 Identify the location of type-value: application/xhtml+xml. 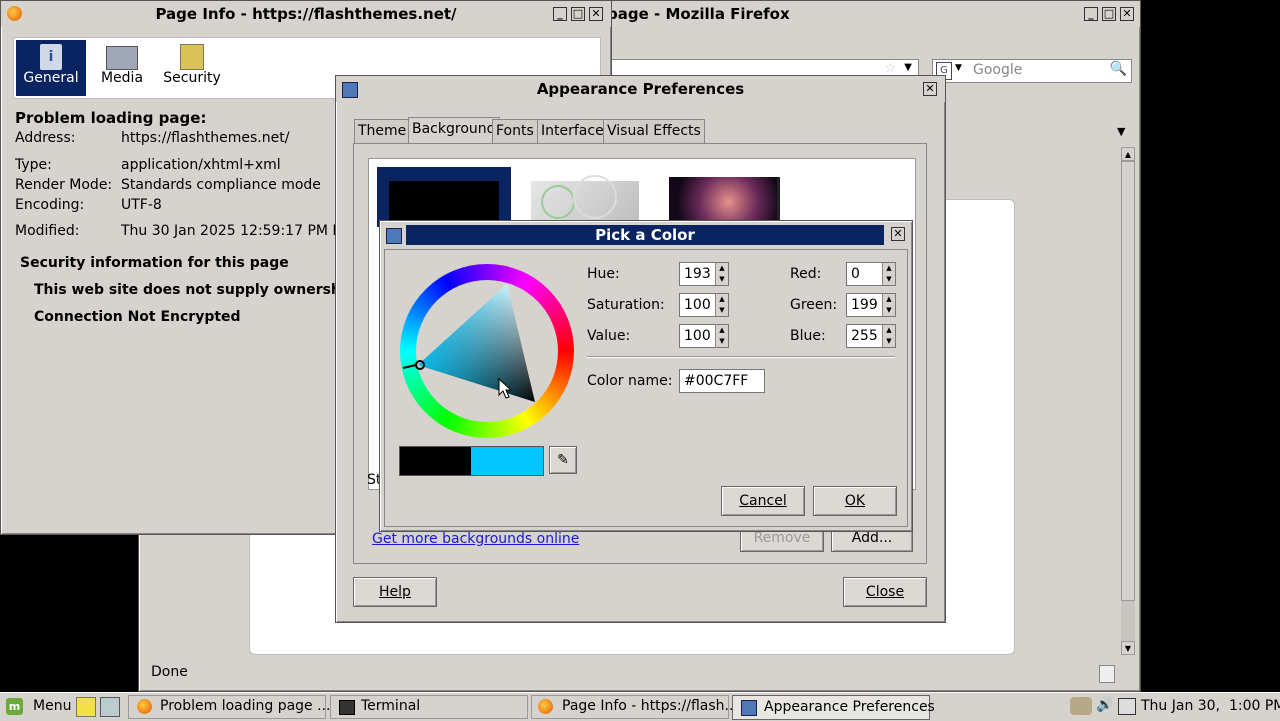
(201, 165).